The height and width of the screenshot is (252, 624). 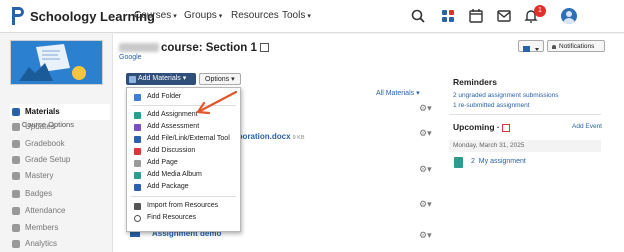 I want to click on nav-courses-label: Courses, so click(x=153, y=15).